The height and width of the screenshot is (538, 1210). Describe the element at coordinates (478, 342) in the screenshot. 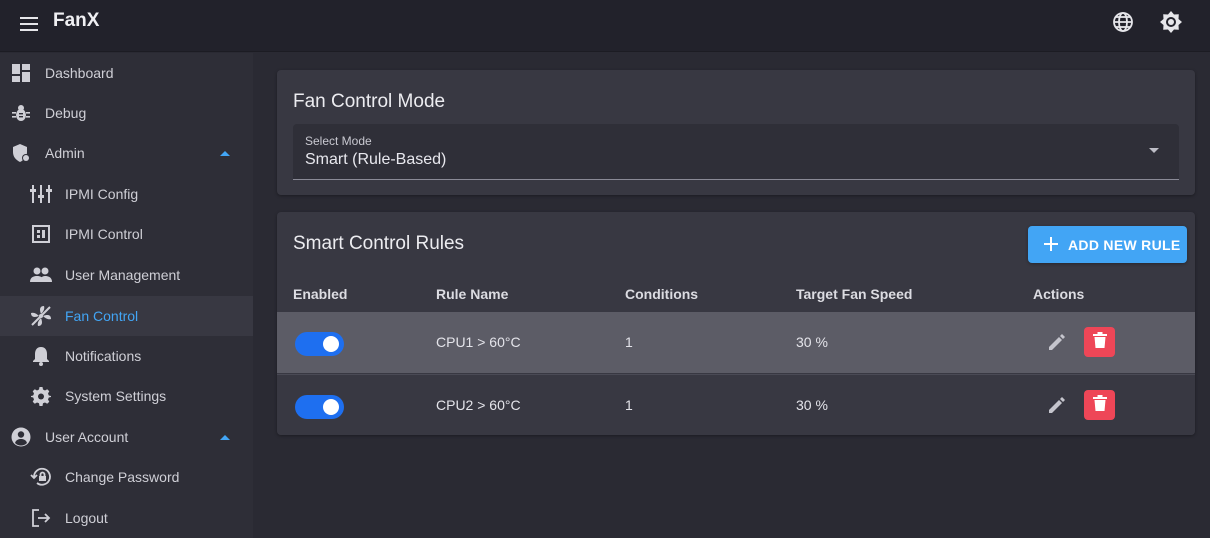

I see `rule-name: CPU1 > 60°C` at that location.